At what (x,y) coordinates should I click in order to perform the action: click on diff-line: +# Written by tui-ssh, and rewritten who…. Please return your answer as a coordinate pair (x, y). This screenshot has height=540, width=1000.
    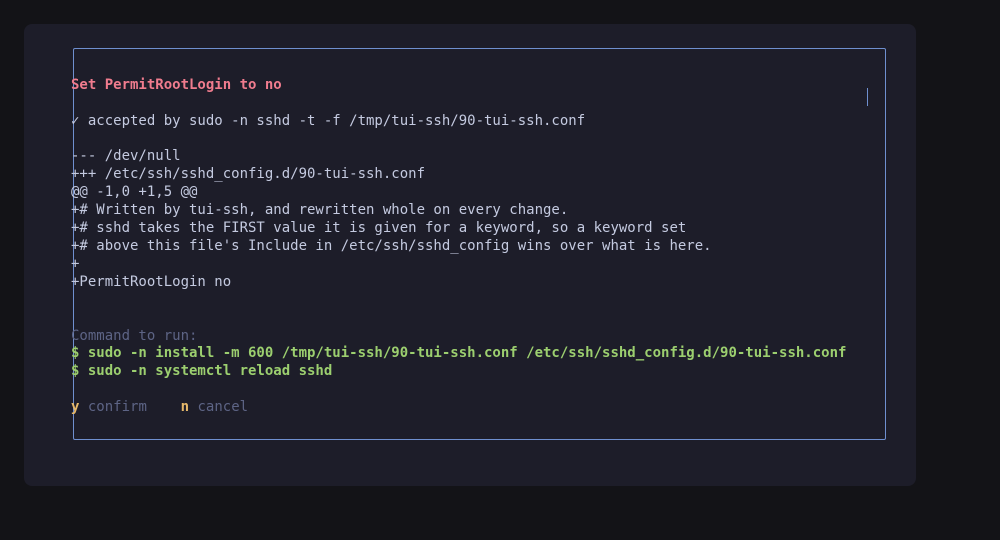
    Looking at the image, I should click on (320, 210).